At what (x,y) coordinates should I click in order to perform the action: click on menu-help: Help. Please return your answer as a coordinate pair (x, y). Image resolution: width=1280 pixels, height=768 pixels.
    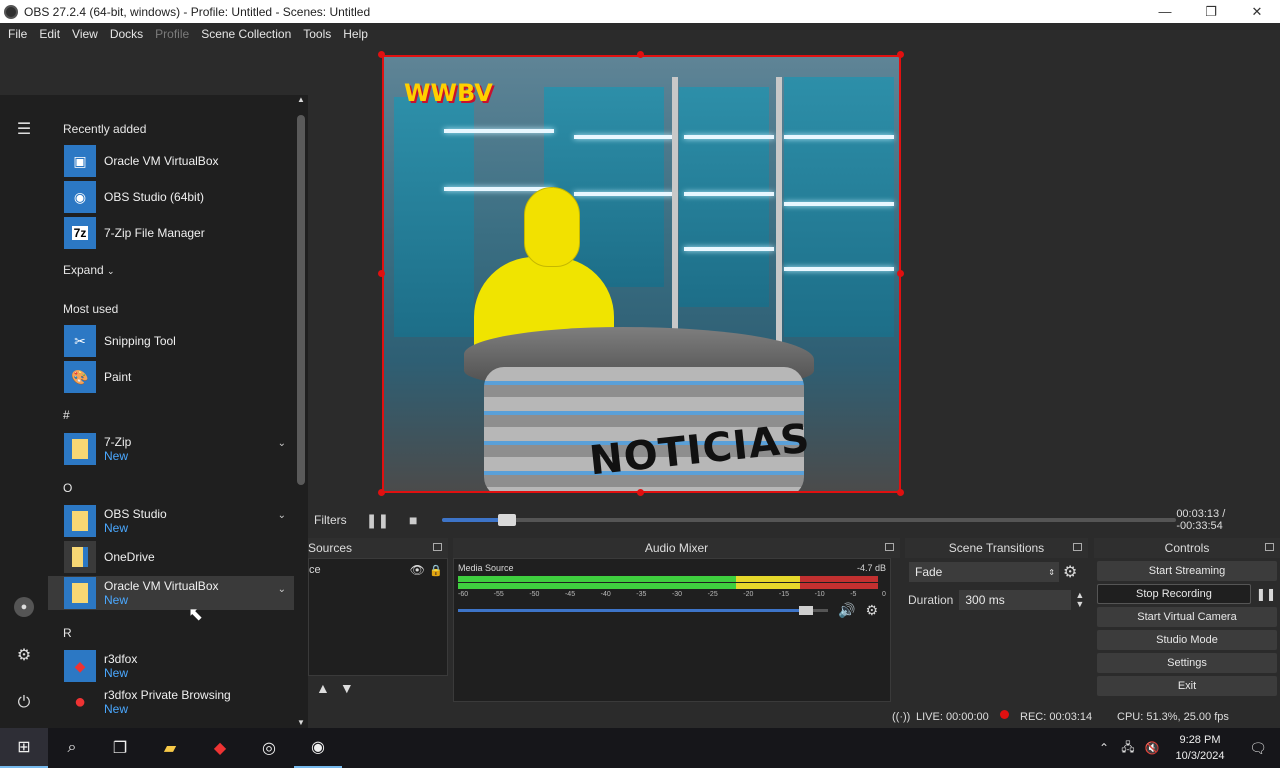
    Looking at the image, I should click on (355, 34).